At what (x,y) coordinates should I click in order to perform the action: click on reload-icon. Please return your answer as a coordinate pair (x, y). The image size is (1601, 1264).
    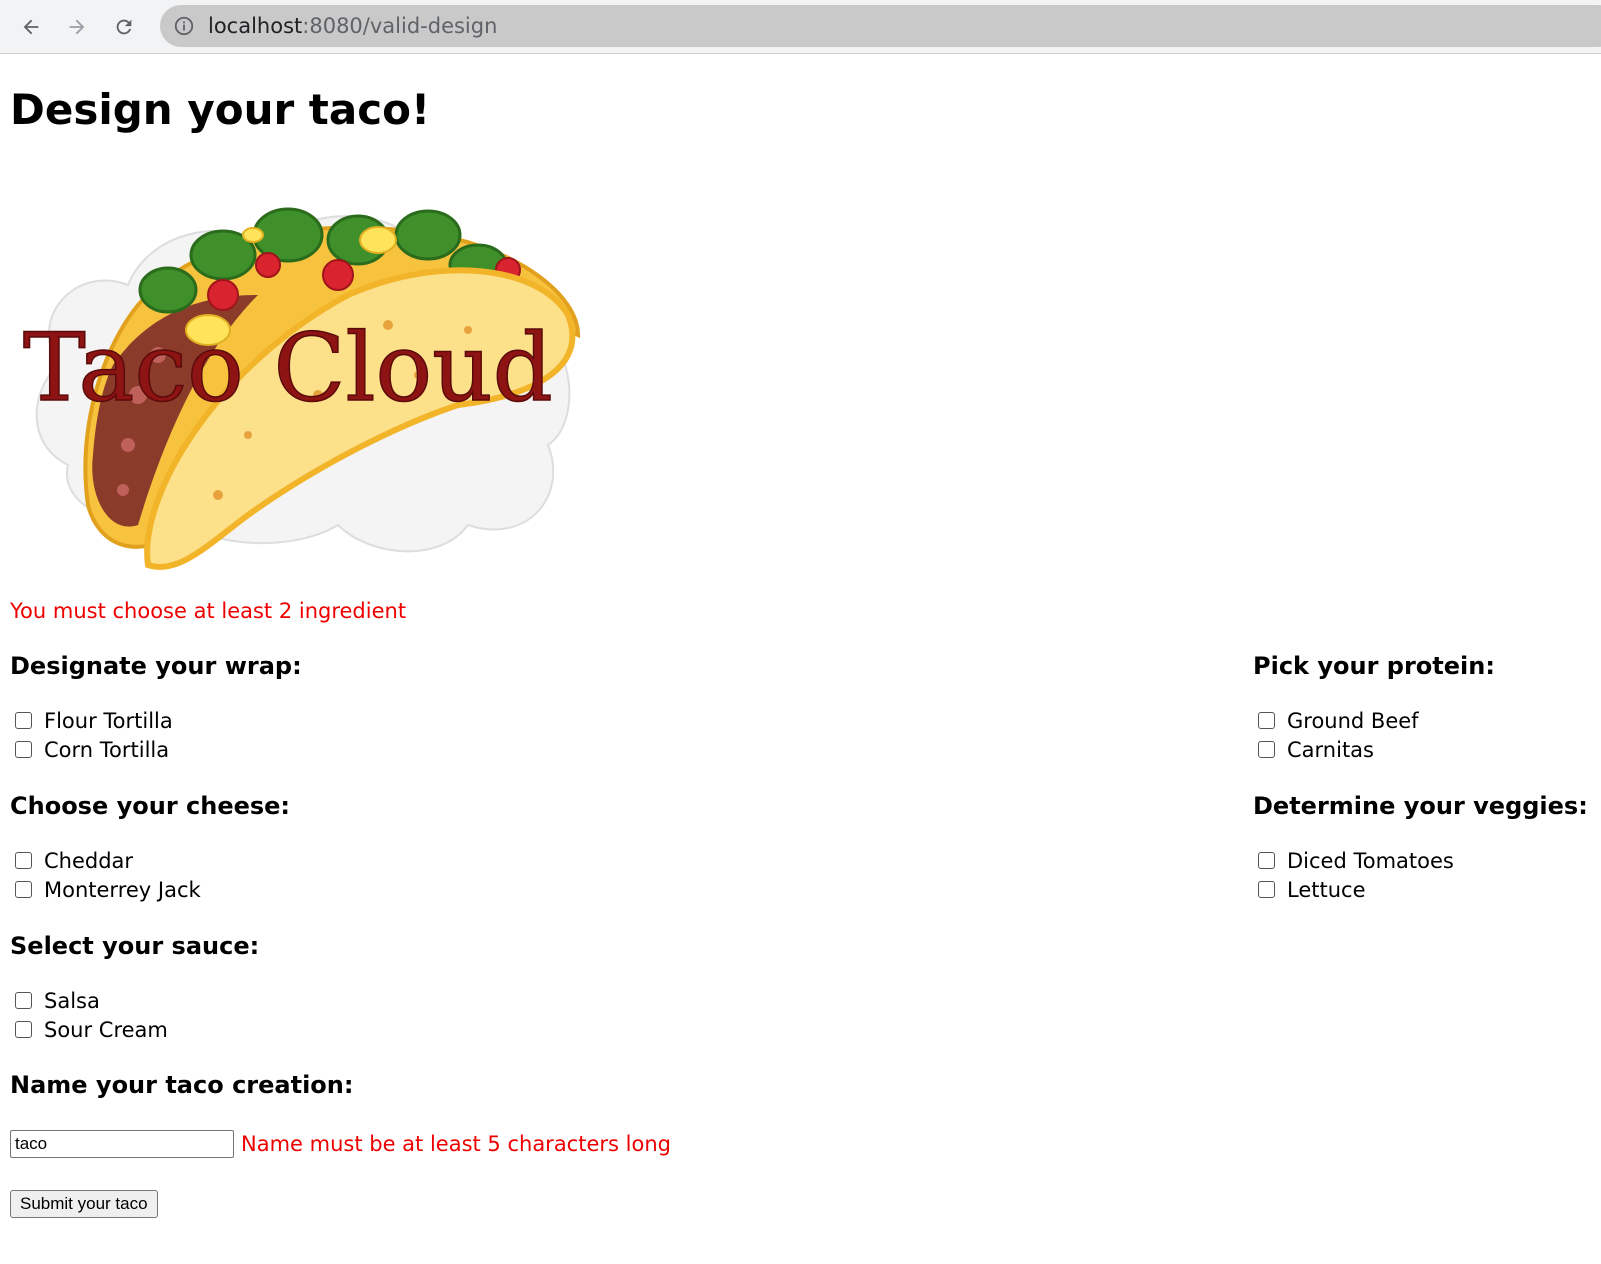
    Looking at the image, I should click on (124, 27).